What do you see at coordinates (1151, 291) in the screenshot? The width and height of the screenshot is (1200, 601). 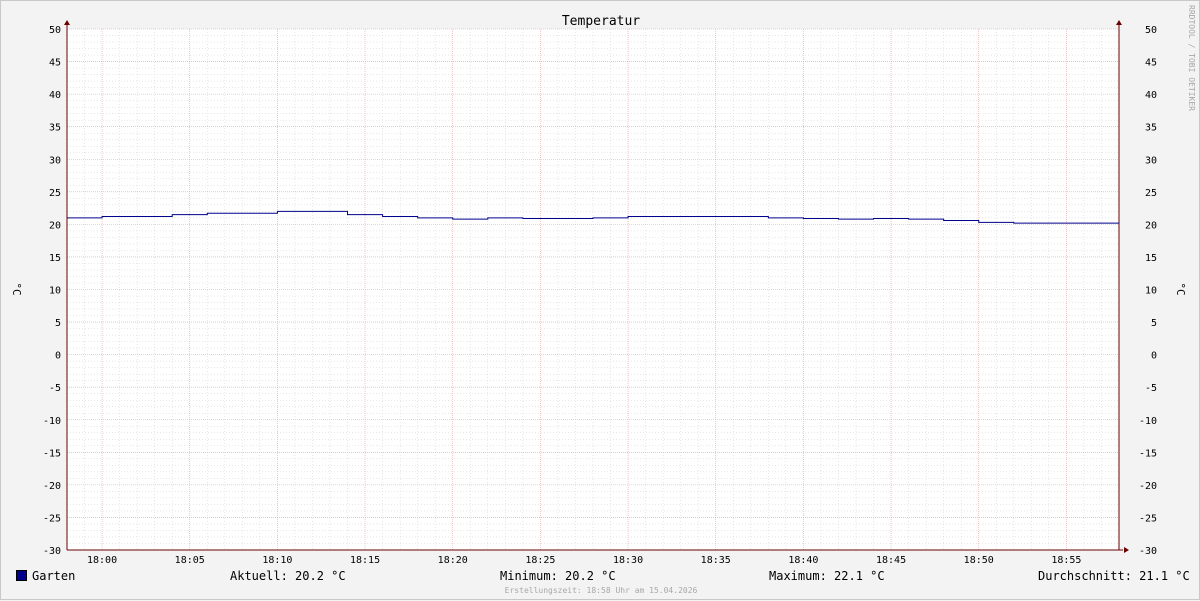 I see `y-tick-label-right: 10` at bounding box center [1151, 291].